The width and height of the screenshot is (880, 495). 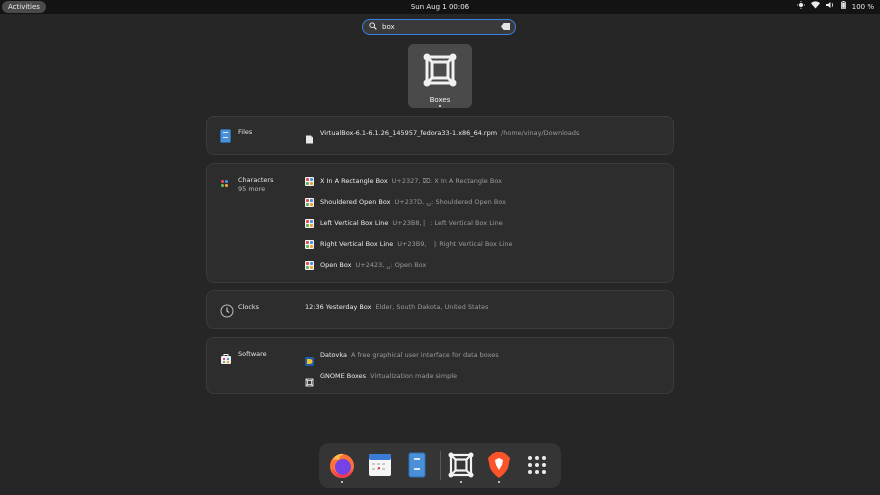 I want to click on battery-percentage: 100 %, so click(x=863, y=7).